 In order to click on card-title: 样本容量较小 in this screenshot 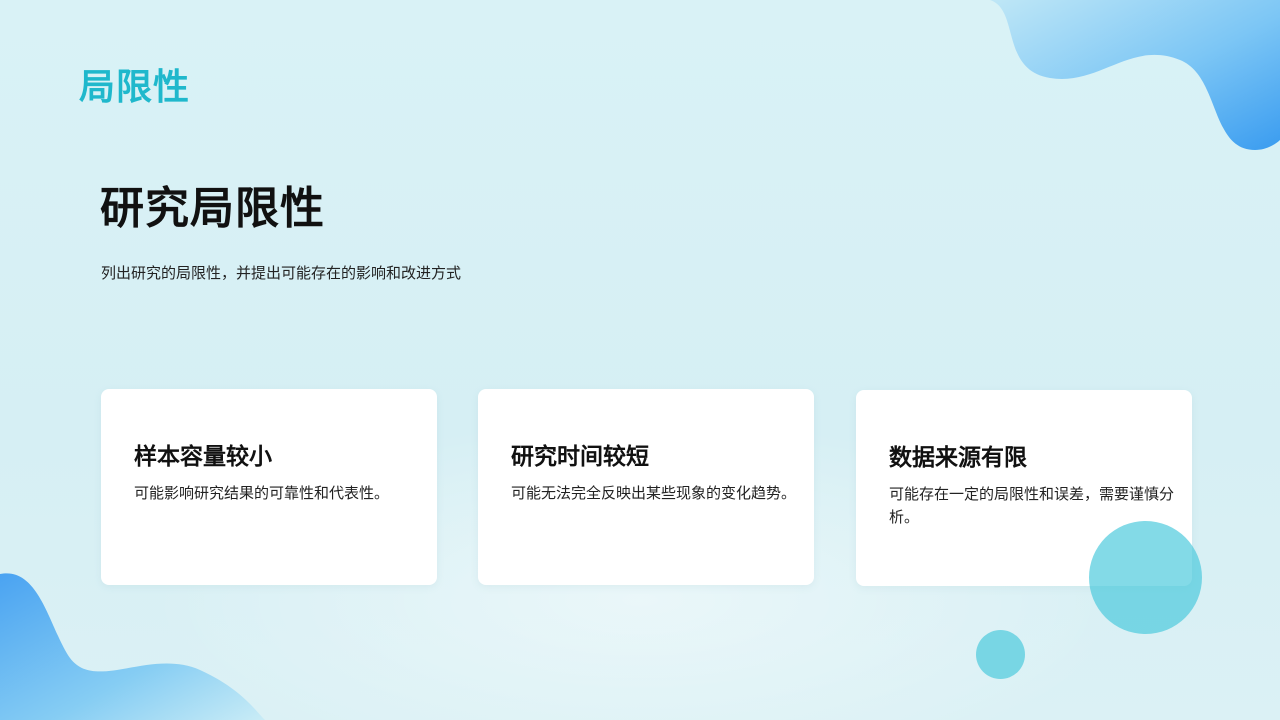, I will do `click(203, 457)`.